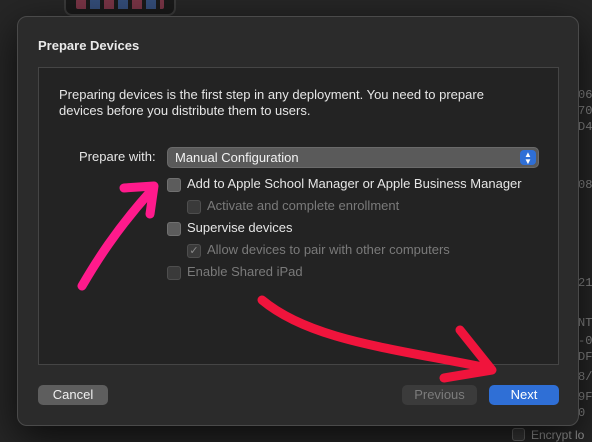 Image resolution: width=592 pixels, height=442 pixels. Describe the element at coordinates (194, 207) in the screenshot. I see `activate-enrollment-checkbox` at that location.